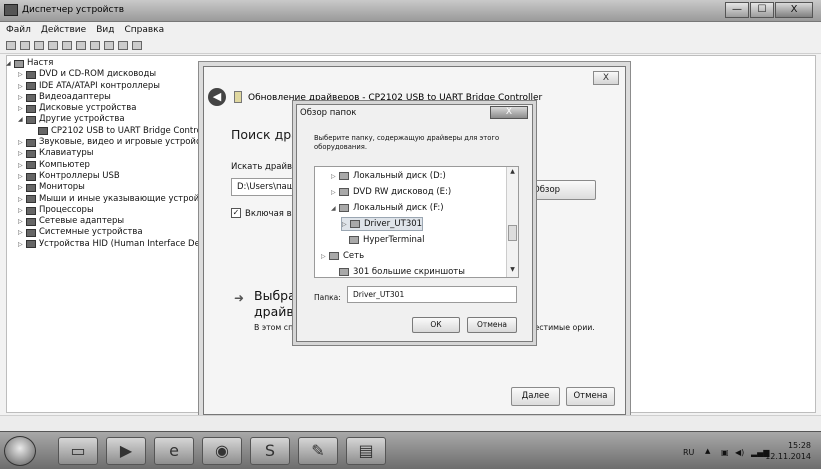 The image size is (821, 469). I want to click on scan-hardware-icon, so click(95, 45).